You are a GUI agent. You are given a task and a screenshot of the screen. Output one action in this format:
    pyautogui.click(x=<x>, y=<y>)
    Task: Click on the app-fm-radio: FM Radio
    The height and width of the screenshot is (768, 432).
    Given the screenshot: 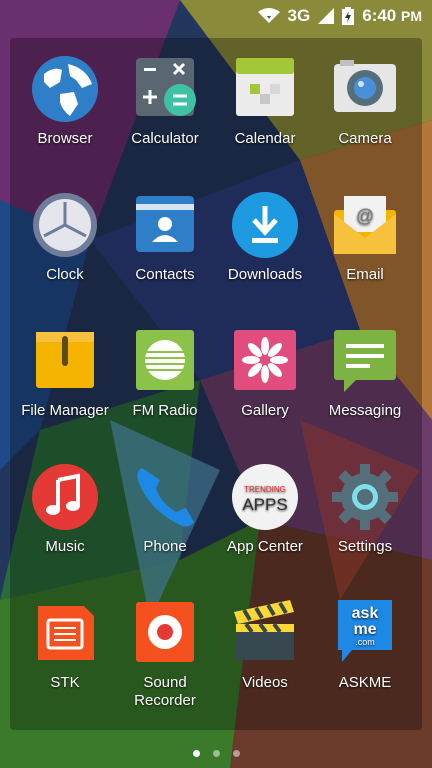 What is the action you would take?
    pyautogui.click(x=165, y=373)
    